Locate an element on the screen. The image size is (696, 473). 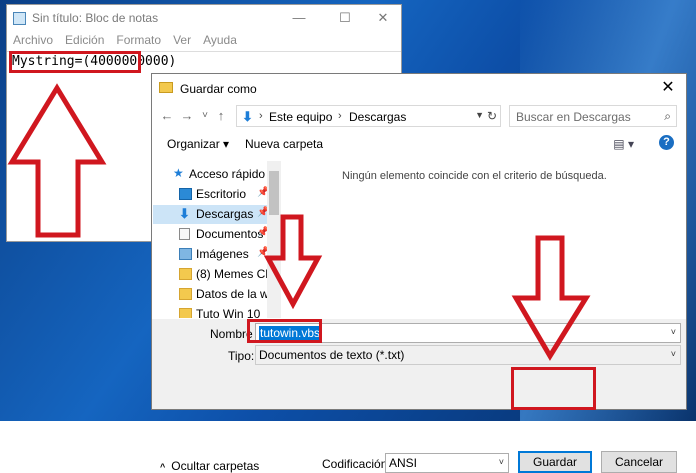
encoding-value: ANSI is located at coordinates (403, 463).